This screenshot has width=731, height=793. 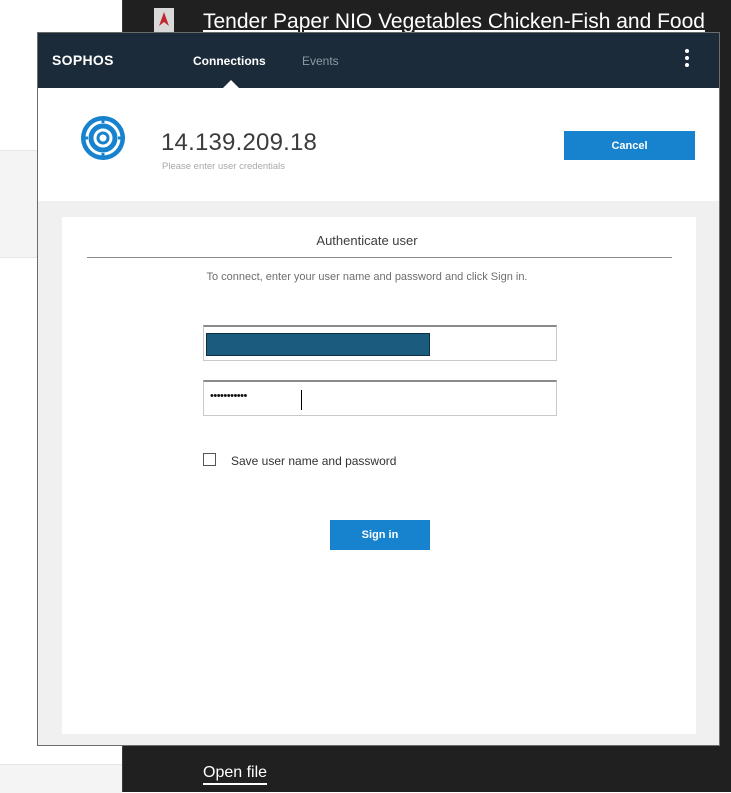 What do you see at coordinates (380, 398) in the screenshot?
I see `password-field: •••••••••••` at bounding box center [380, 398].